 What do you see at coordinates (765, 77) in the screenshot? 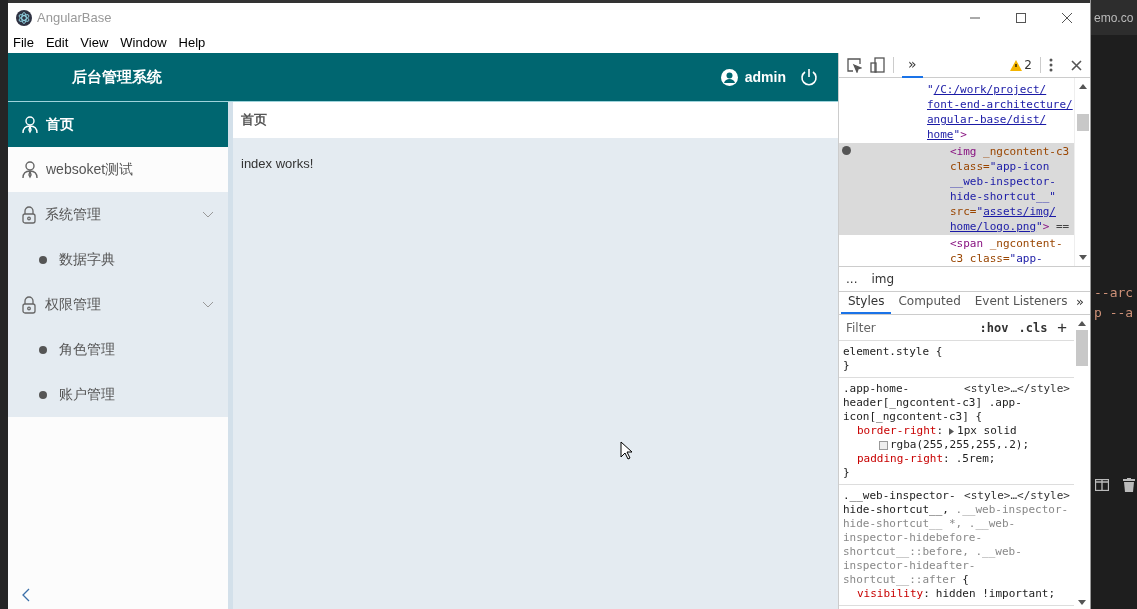
I see `user-name: admin` at bounding box center [765, 77].